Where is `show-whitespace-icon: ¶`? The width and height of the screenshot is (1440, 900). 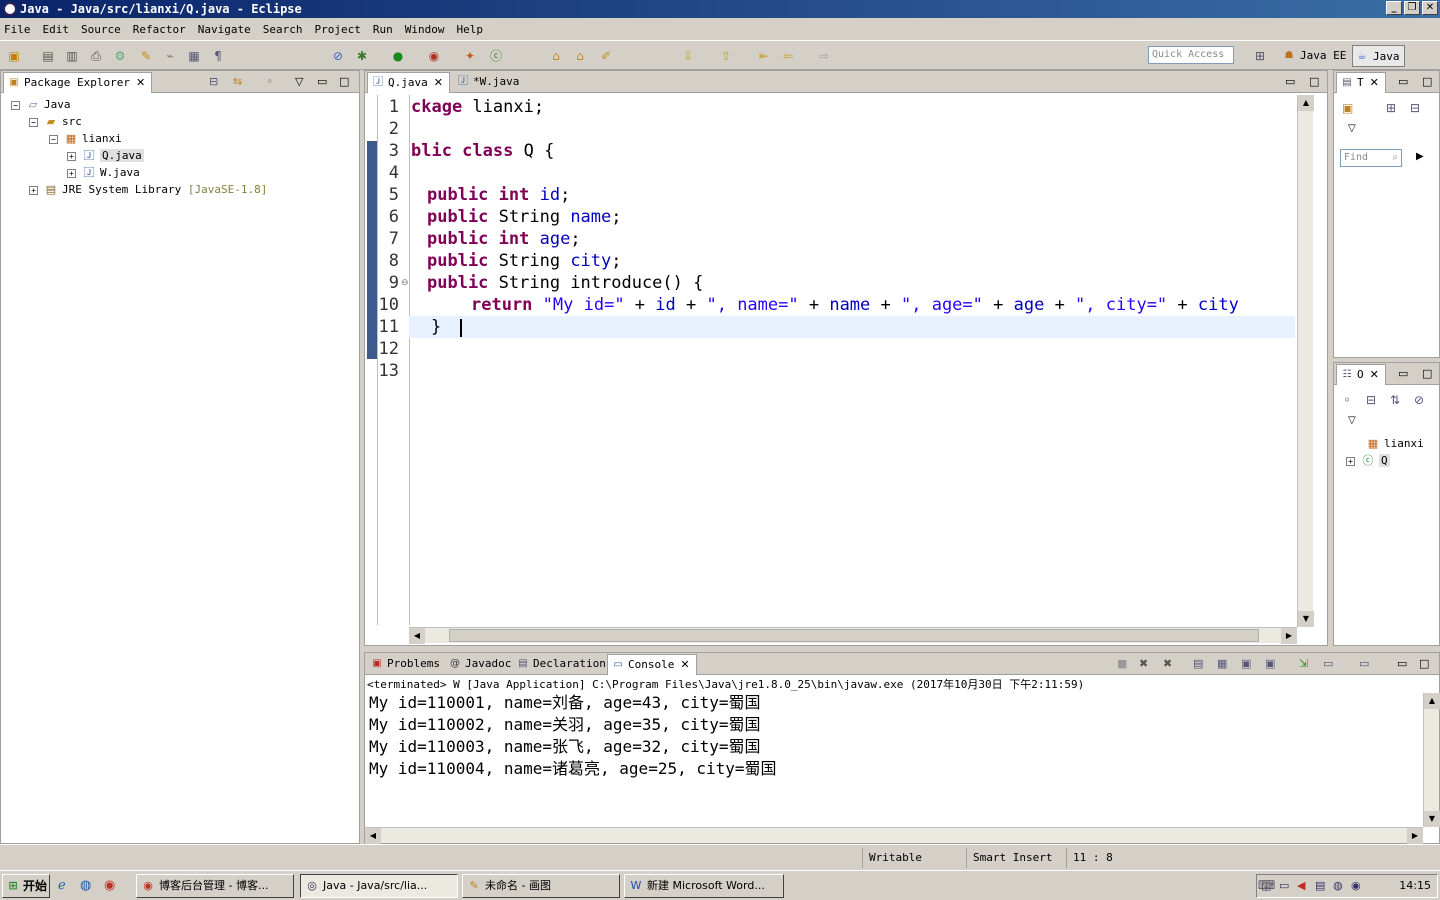
show-whitespace-icon: ¶ is located at coordinates (218, 56).